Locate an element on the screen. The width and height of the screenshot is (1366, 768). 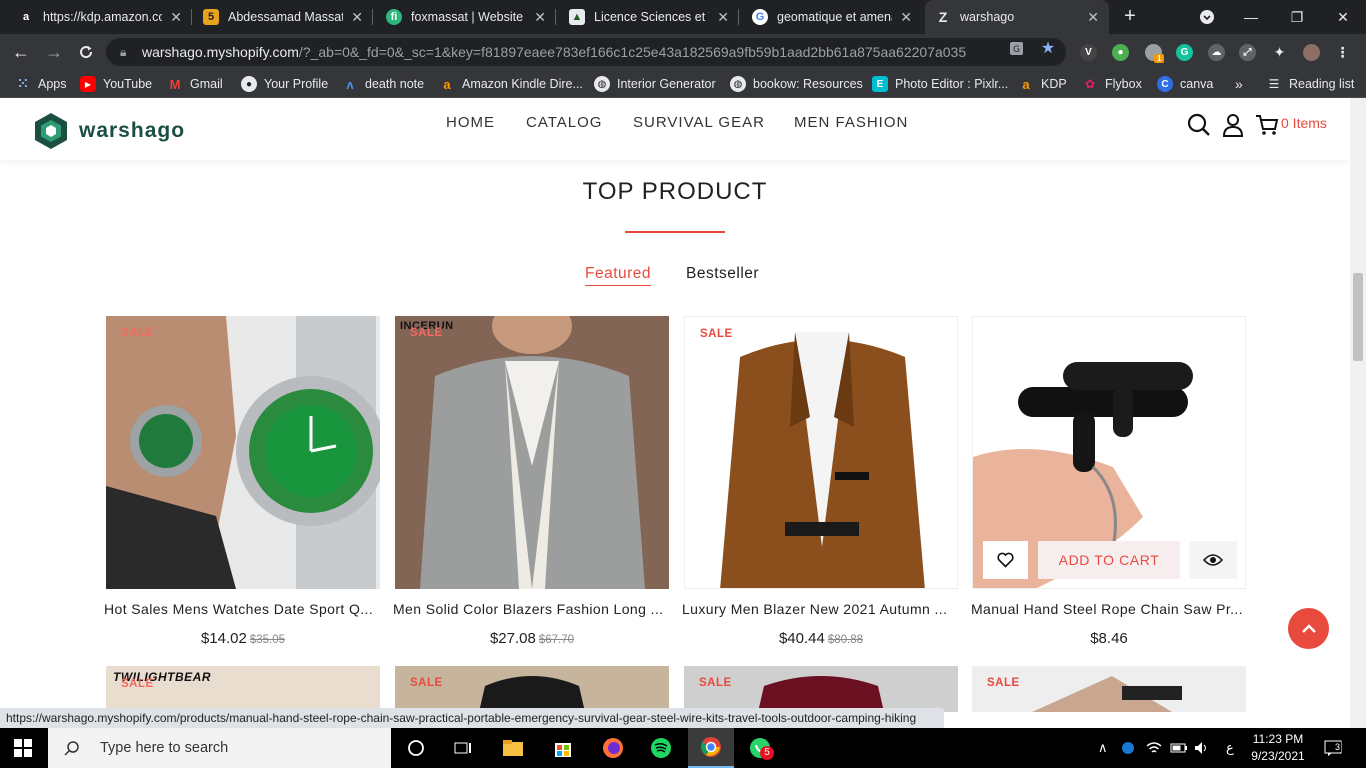
new-tab-button: + is located at coordinates (1130, 16).